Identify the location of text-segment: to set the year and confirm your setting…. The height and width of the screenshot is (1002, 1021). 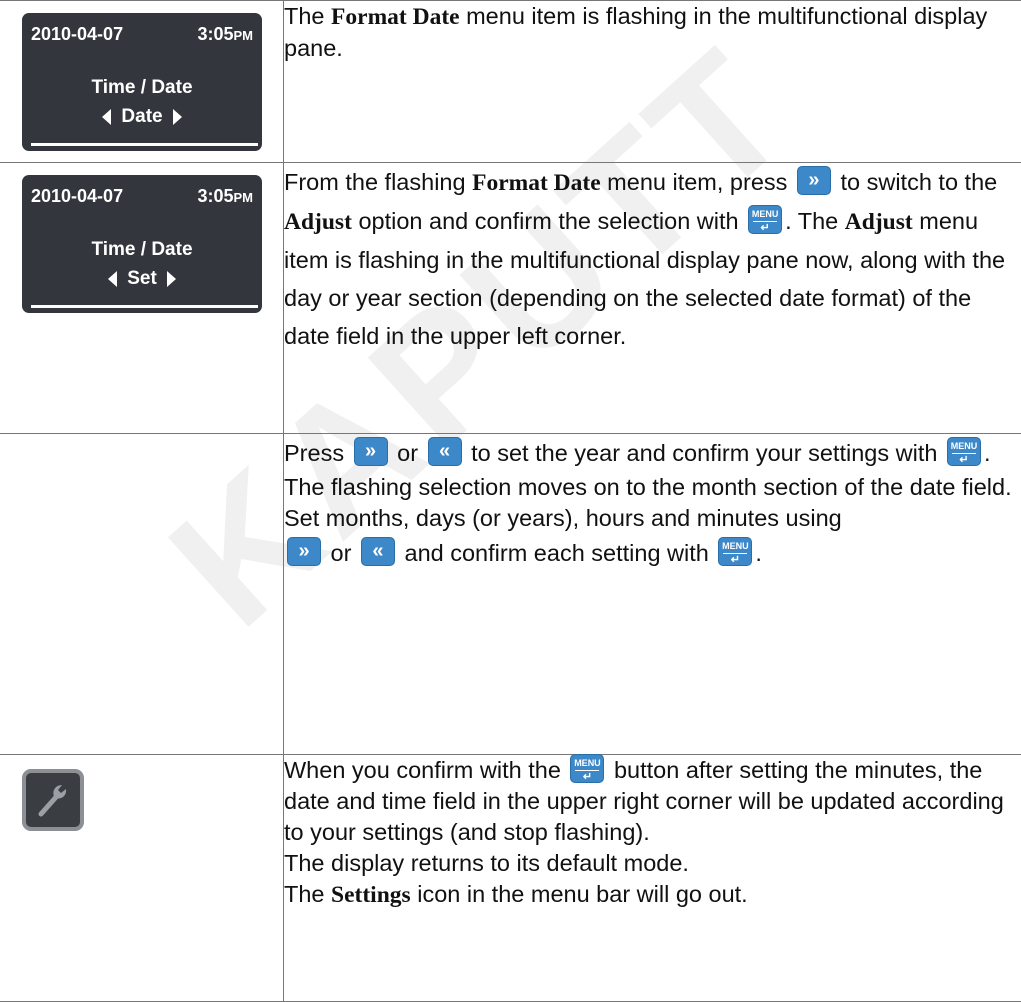
(704, 453).